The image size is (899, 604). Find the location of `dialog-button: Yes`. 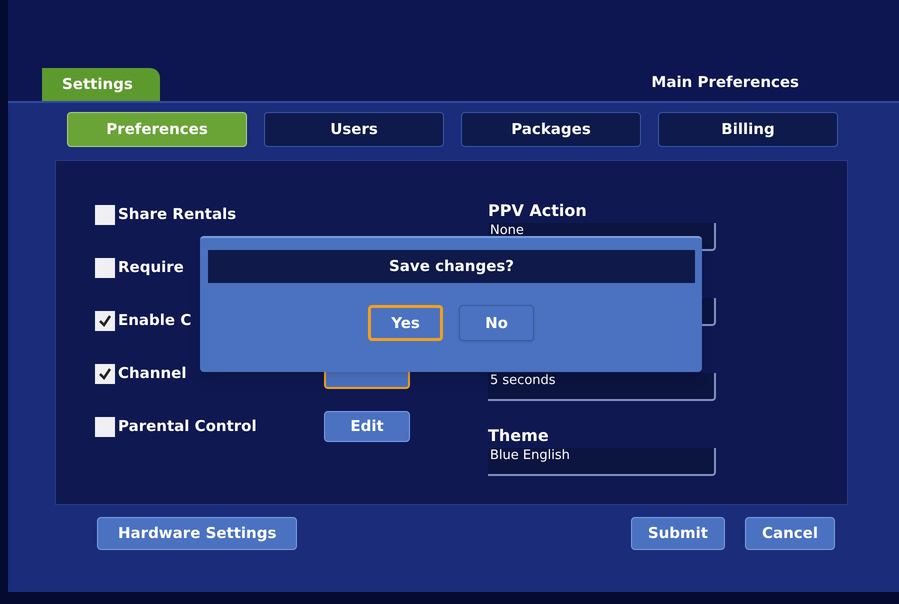

dialog-button: Yes is located at coordinates (405, 323).